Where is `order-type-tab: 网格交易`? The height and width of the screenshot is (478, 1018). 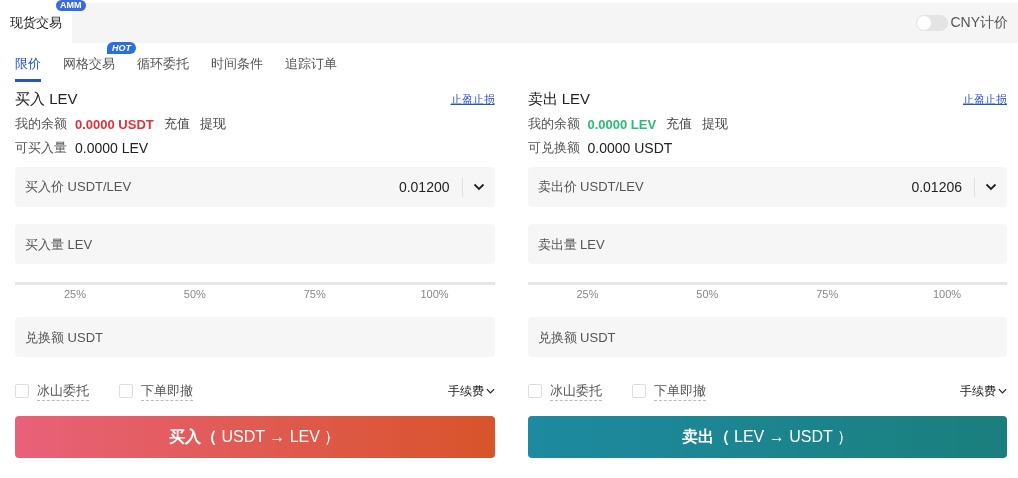
order-type-tab: 网格交易 is located at coordinates (89, 67).